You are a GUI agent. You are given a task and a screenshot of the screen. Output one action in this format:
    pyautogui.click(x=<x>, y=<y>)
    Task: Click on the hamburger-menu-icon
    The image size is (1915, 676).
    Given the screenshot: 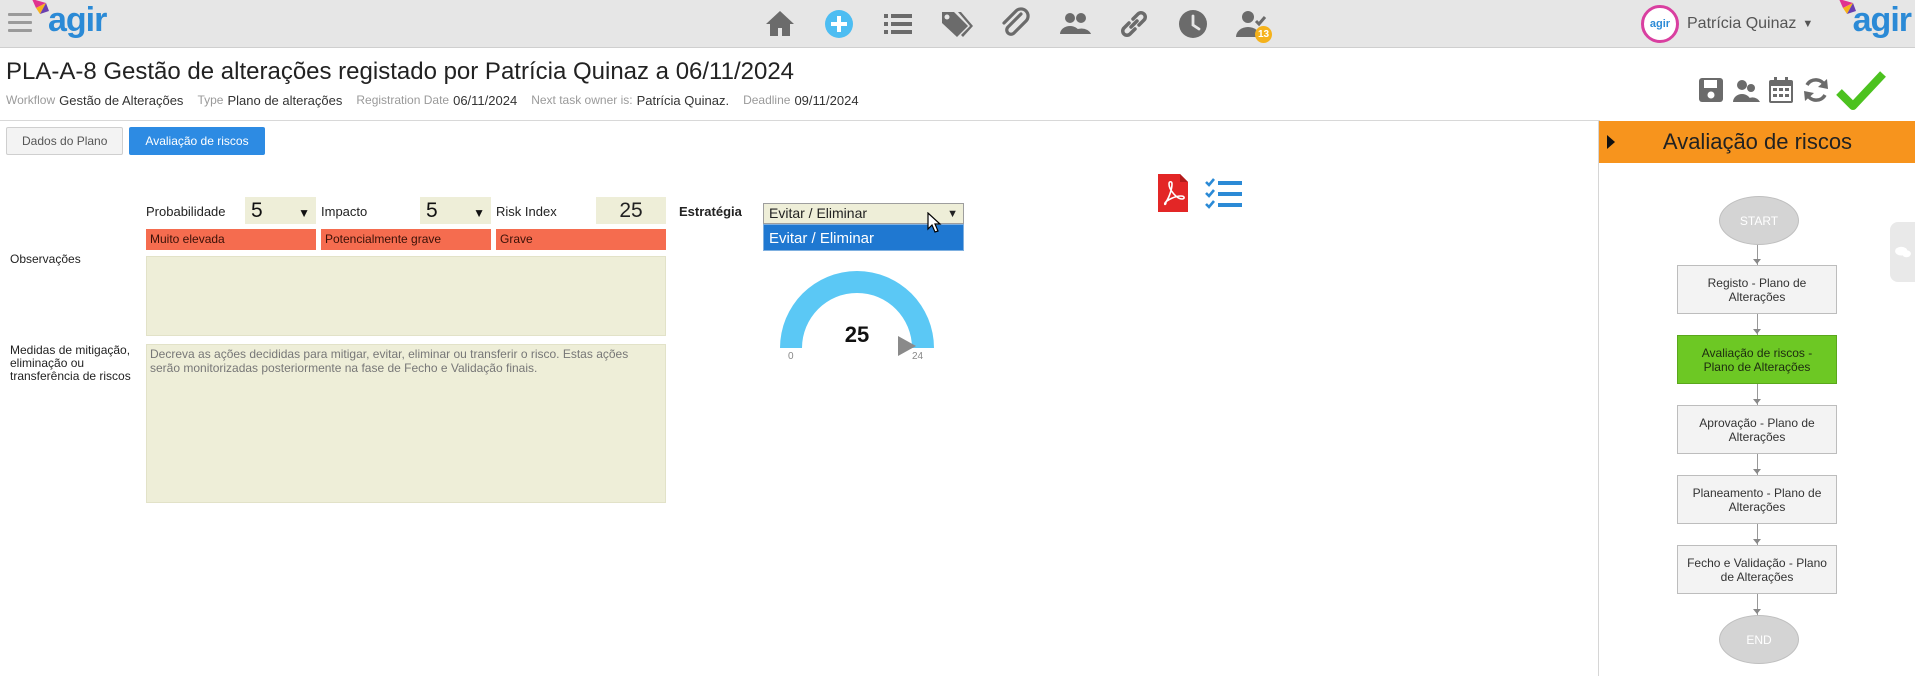 What is the action you would take?
    pyautogui.click(x=20, y=23)
    